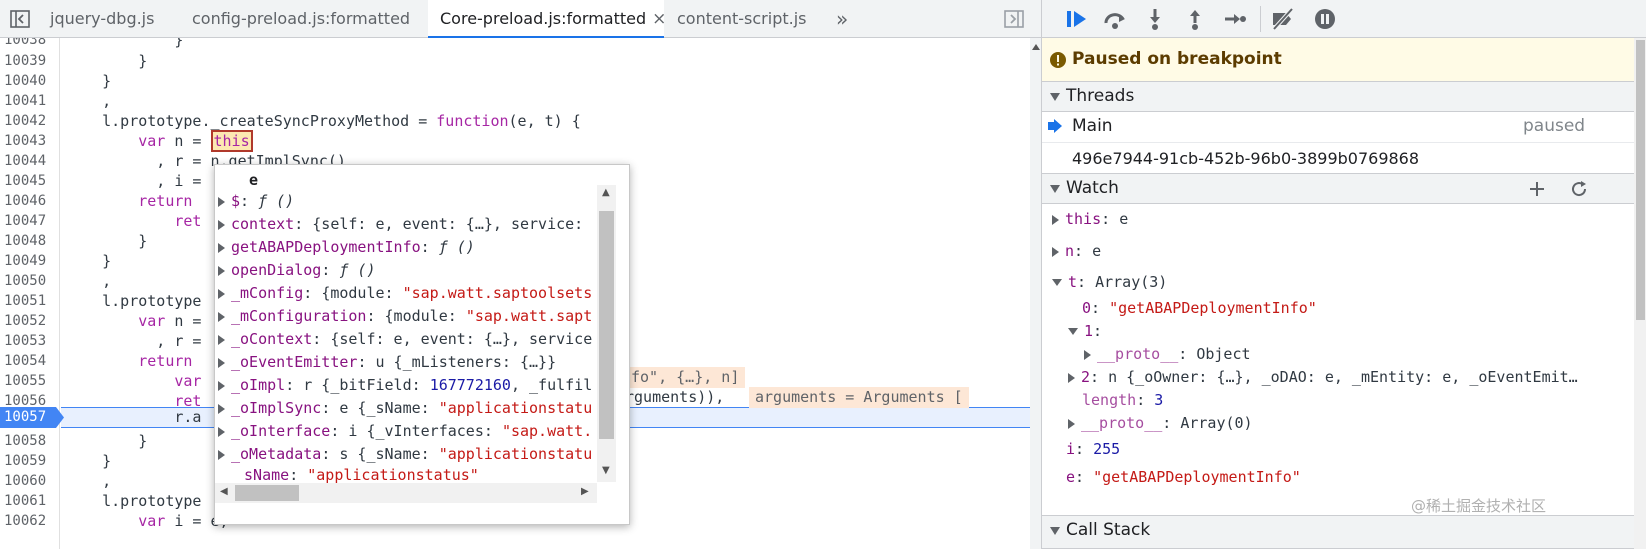 This screenshot has width=1646, height=549. Describe the element at coordinates (415, 224) in the screenshot. I see `property-row: context: {self: e, event: {…}, service:` at that location.